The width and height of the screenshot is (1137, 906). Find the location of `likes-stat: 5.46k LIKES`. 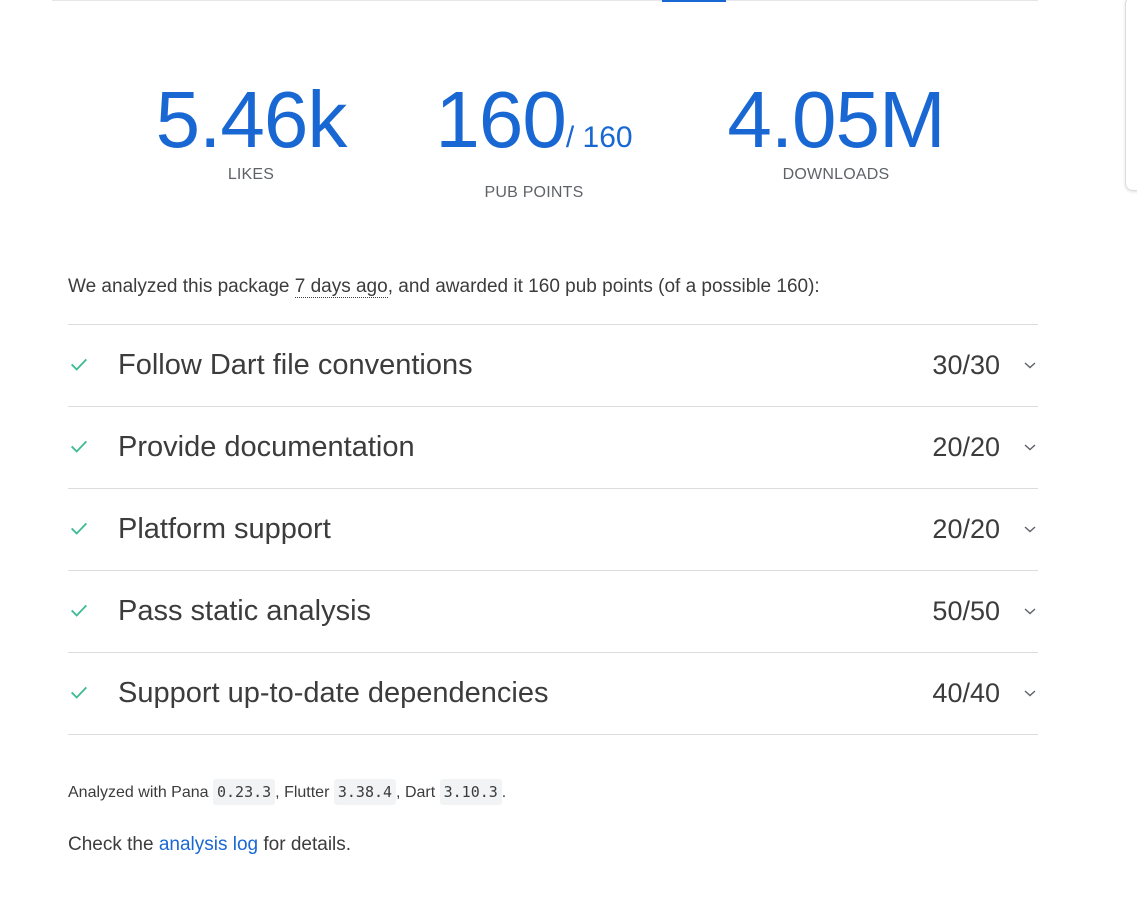

likes-stat: 5.46k LIKES is located at coordinates (251, 131).